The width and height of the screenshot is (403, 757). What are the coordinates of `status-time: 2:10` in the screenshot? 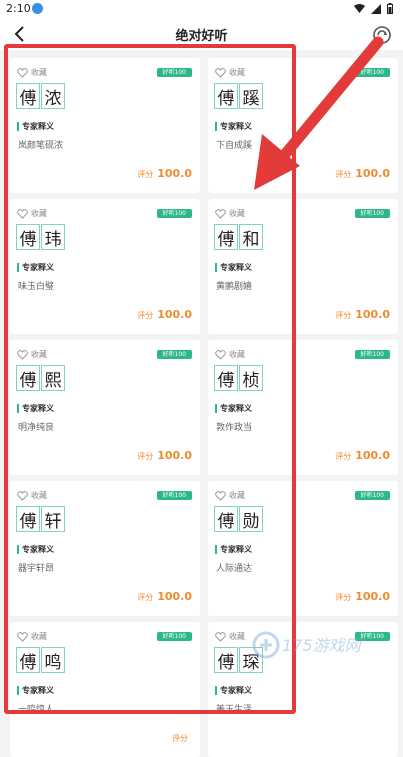 It's located at (18, 8).